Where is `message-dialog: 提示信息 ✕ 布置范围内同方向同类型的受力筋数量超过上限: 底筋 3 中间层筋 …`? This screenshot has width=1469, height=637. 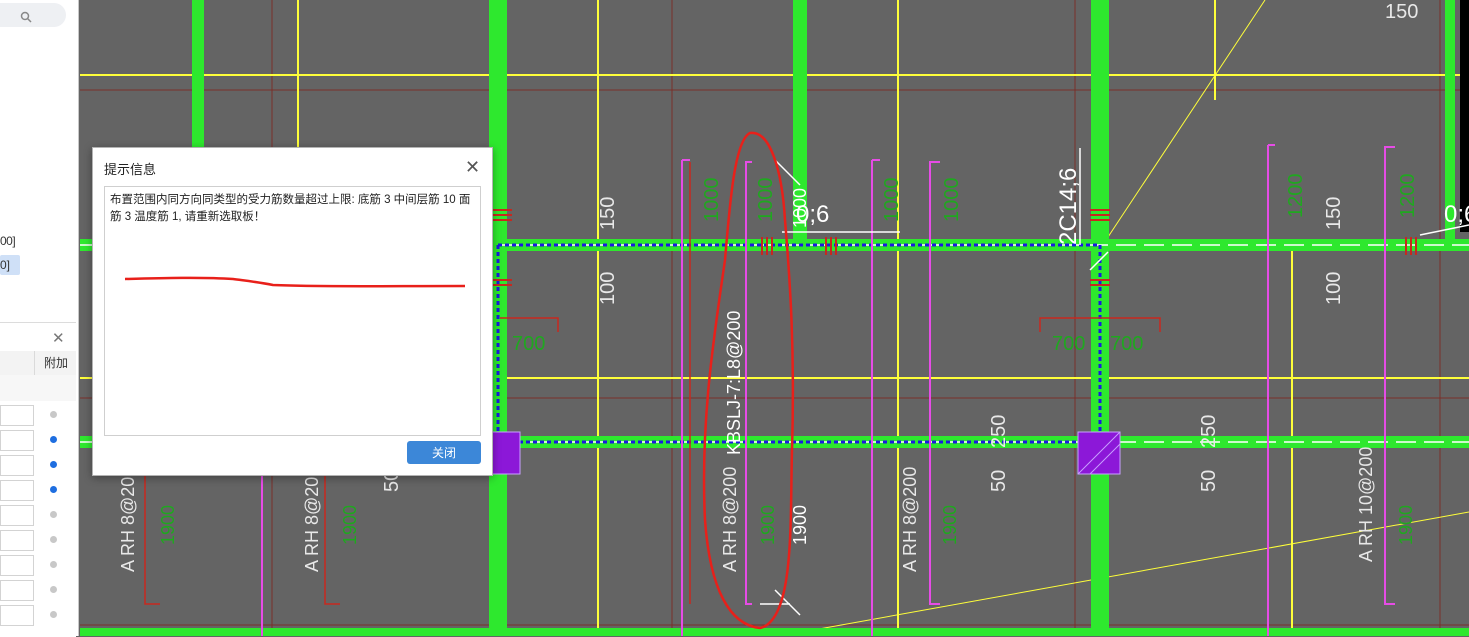 message-dialog: 提示信息 ✕ 布置范围内同方向同类型的受力筋数量超过上限: 底筋 3 中间层筋 … is located at coordinates (292, 311).